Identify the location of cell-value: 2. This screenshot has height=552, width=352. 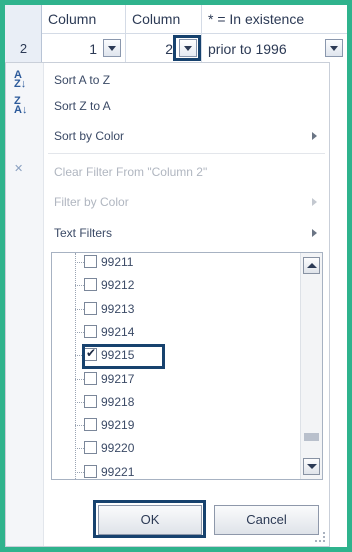
(169, 49).